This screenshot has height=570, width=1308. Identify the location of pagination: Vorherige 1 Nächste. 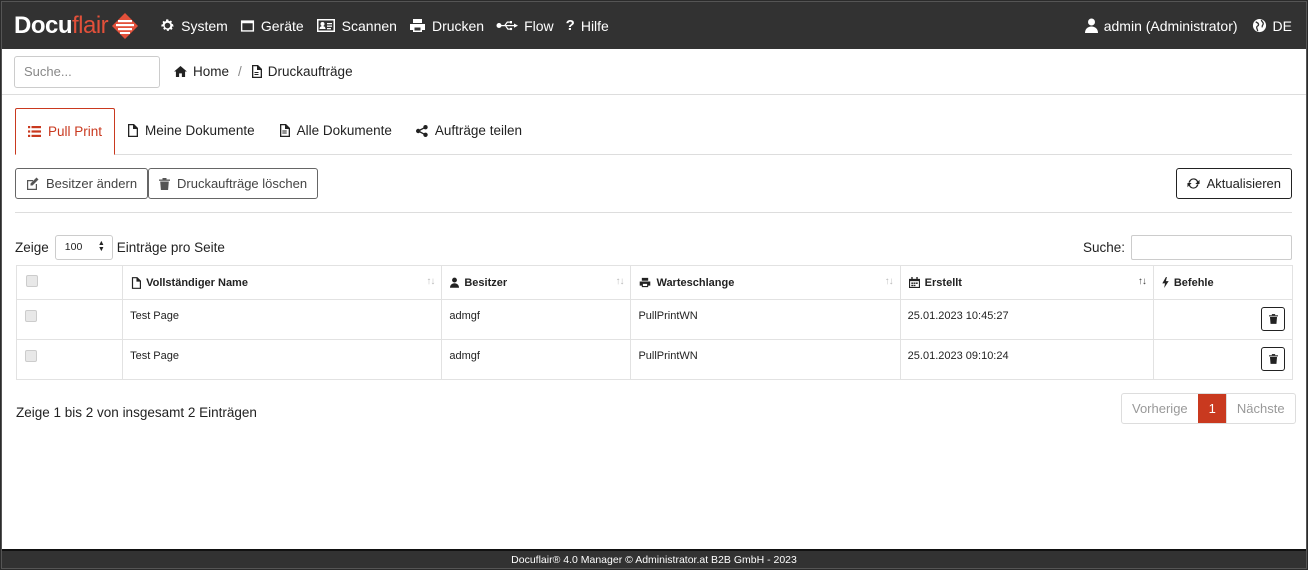
(1208, 408).